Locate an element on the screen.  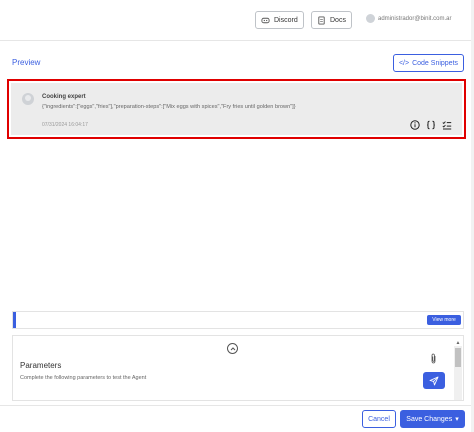
json-braces-icon is located at coordinates (431, 125).